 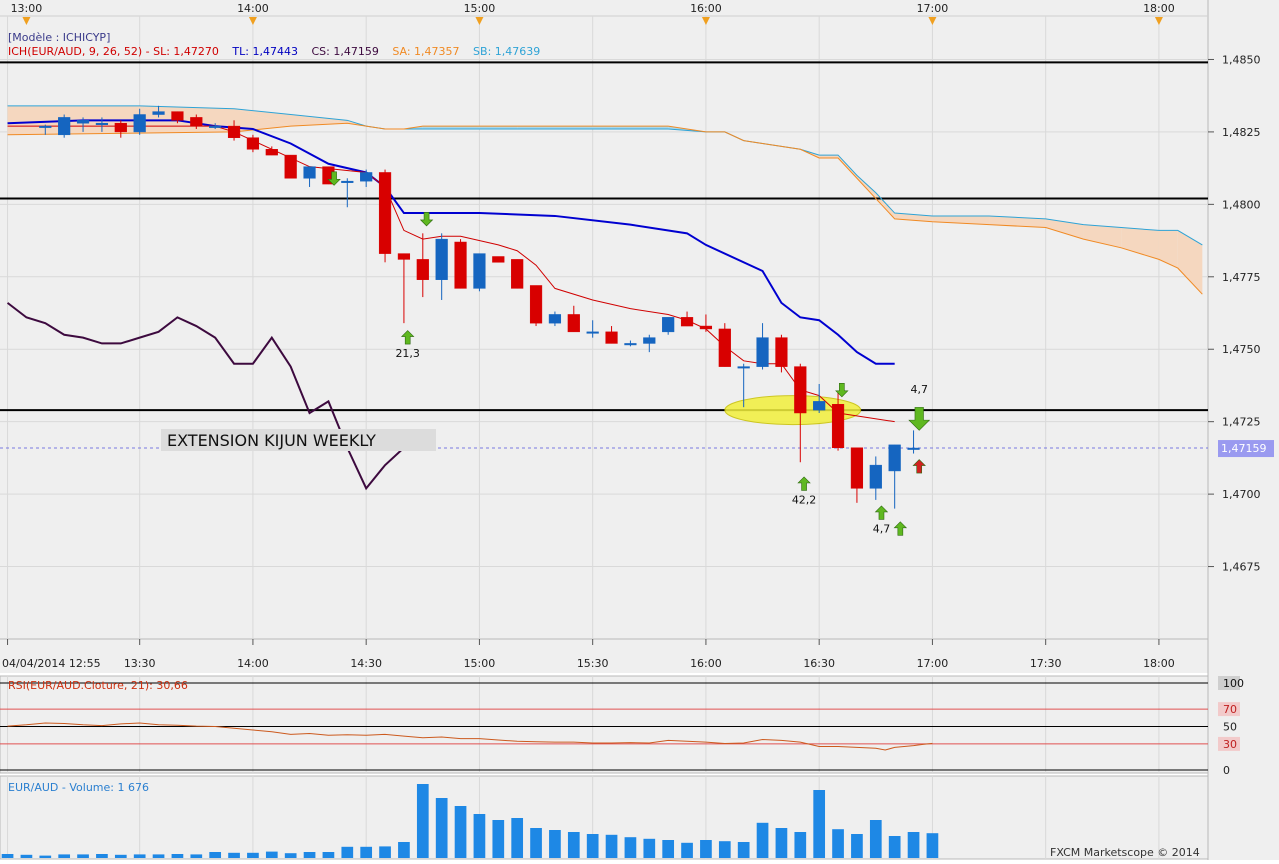 I want to click on annotation-box: EXTENSION KIJUN WEEKLY, so click(x=298, y=440).